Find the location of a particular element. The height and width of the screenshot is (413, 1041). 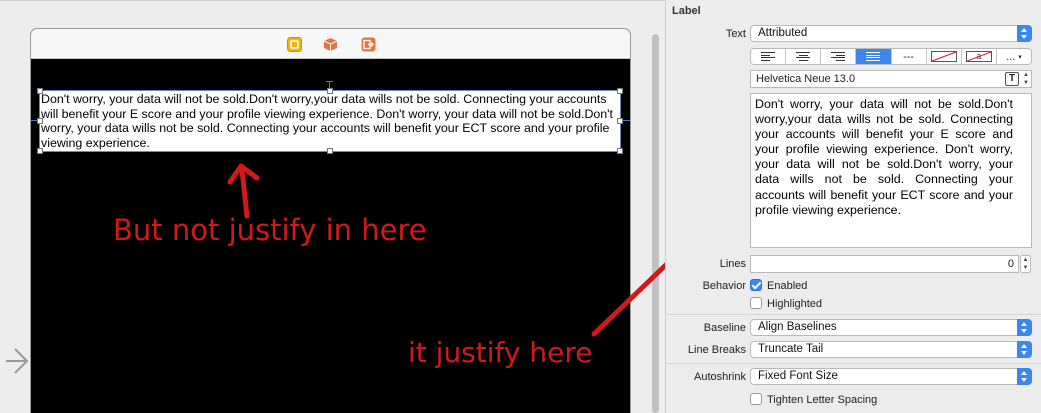

lines-row-label: Lines is located at coordinates (732, 264).